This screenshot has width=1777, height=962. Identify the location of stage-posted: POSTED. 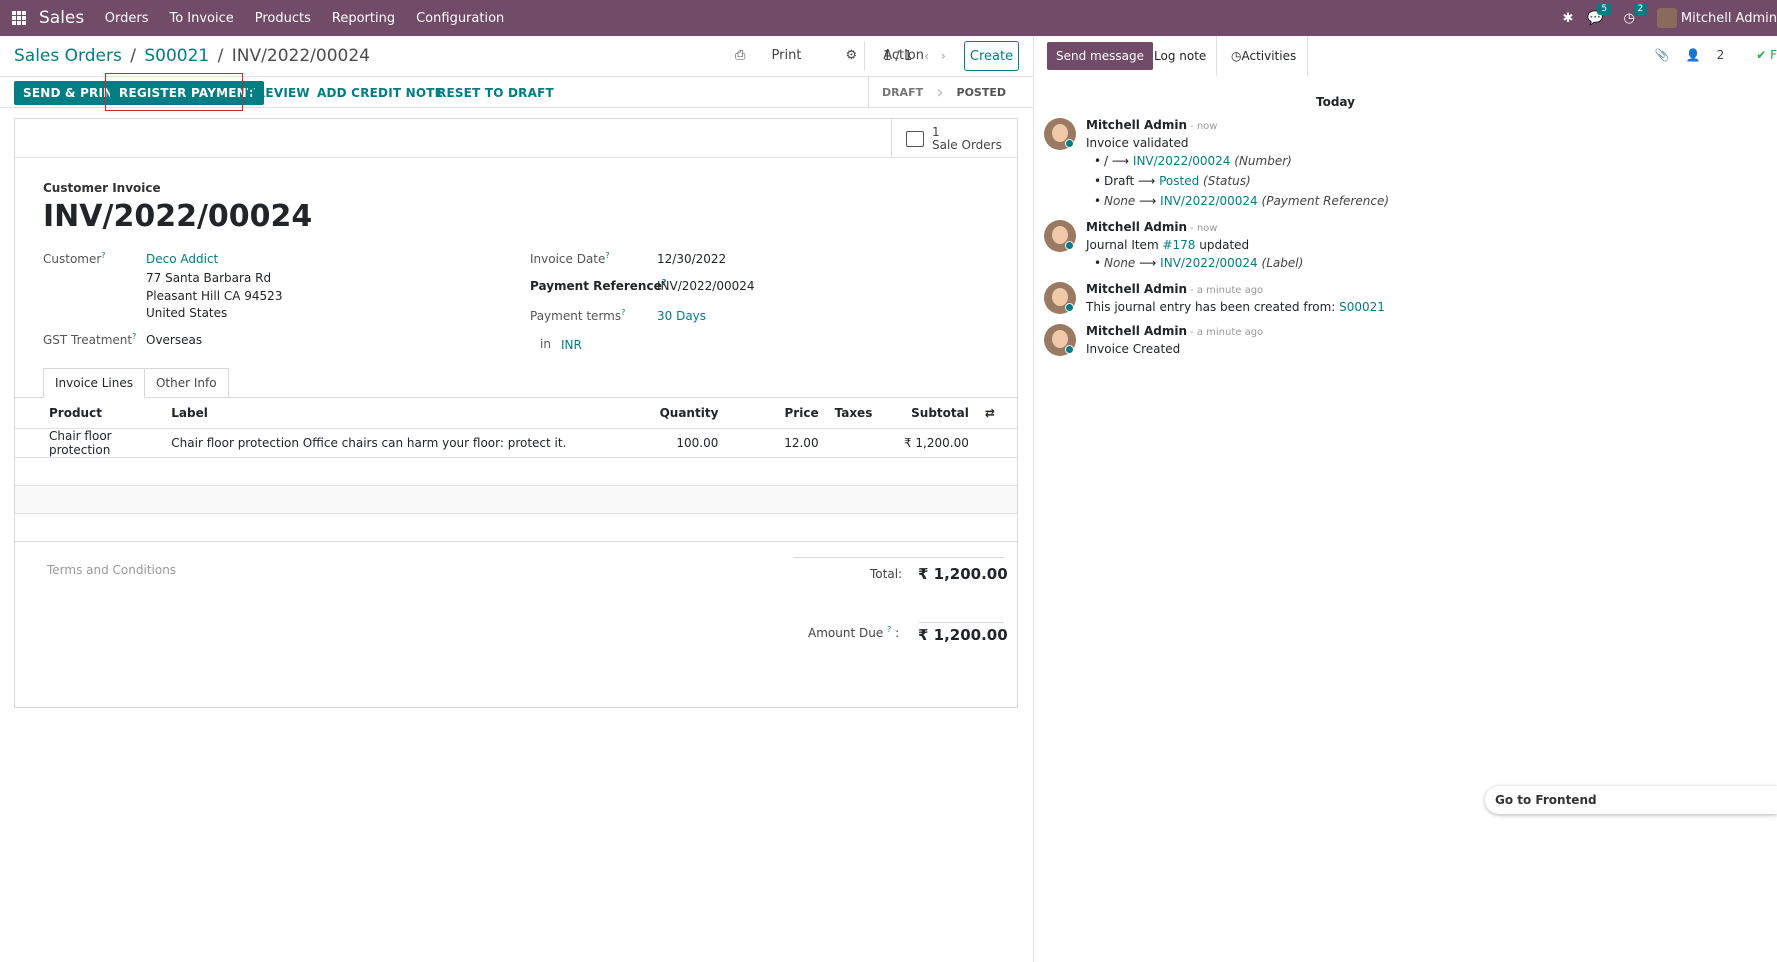
(981, 92).